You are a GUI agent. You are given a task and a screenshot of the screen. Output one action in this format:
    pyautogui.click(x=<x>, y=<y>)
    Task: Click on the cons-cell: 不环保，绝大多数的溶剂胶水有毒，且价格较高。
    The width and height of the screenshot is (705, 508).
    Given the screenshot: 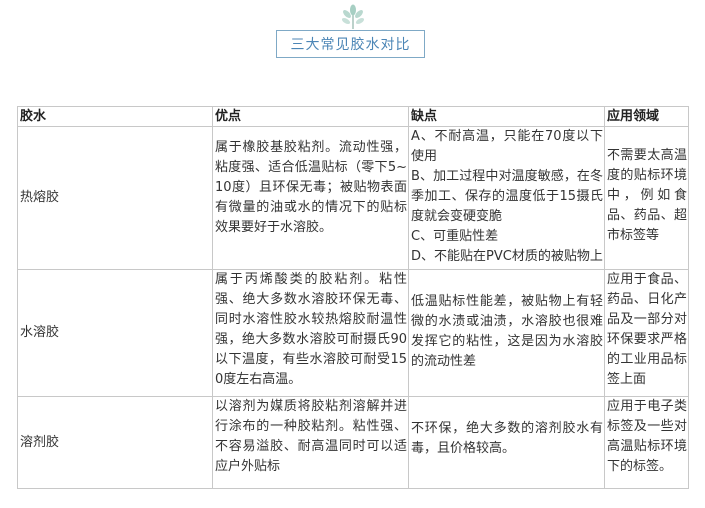 What is the action you would take?
    pyautogui.click(x=506, y=442)
    